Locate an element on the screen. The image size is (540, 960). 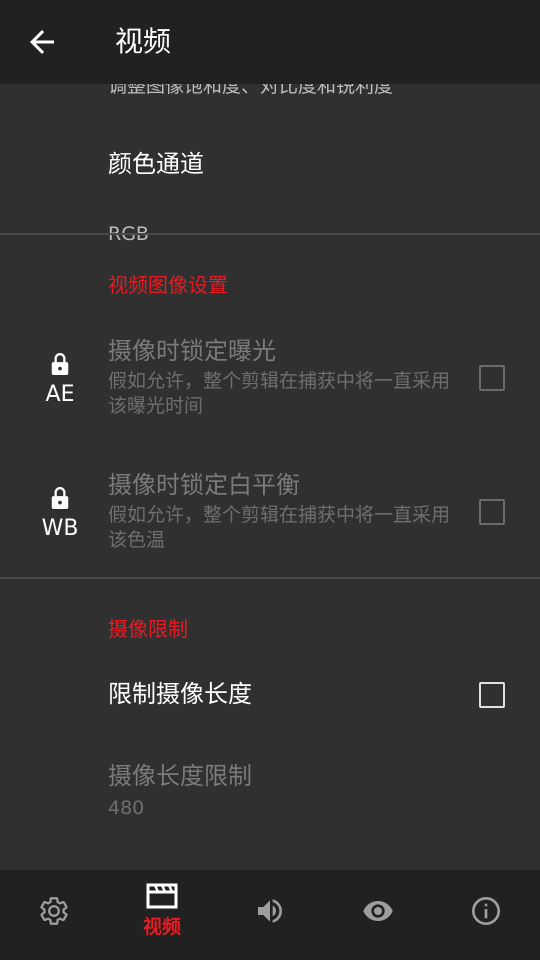
length-limit-value: 480 is located at coordinates (126, 808).